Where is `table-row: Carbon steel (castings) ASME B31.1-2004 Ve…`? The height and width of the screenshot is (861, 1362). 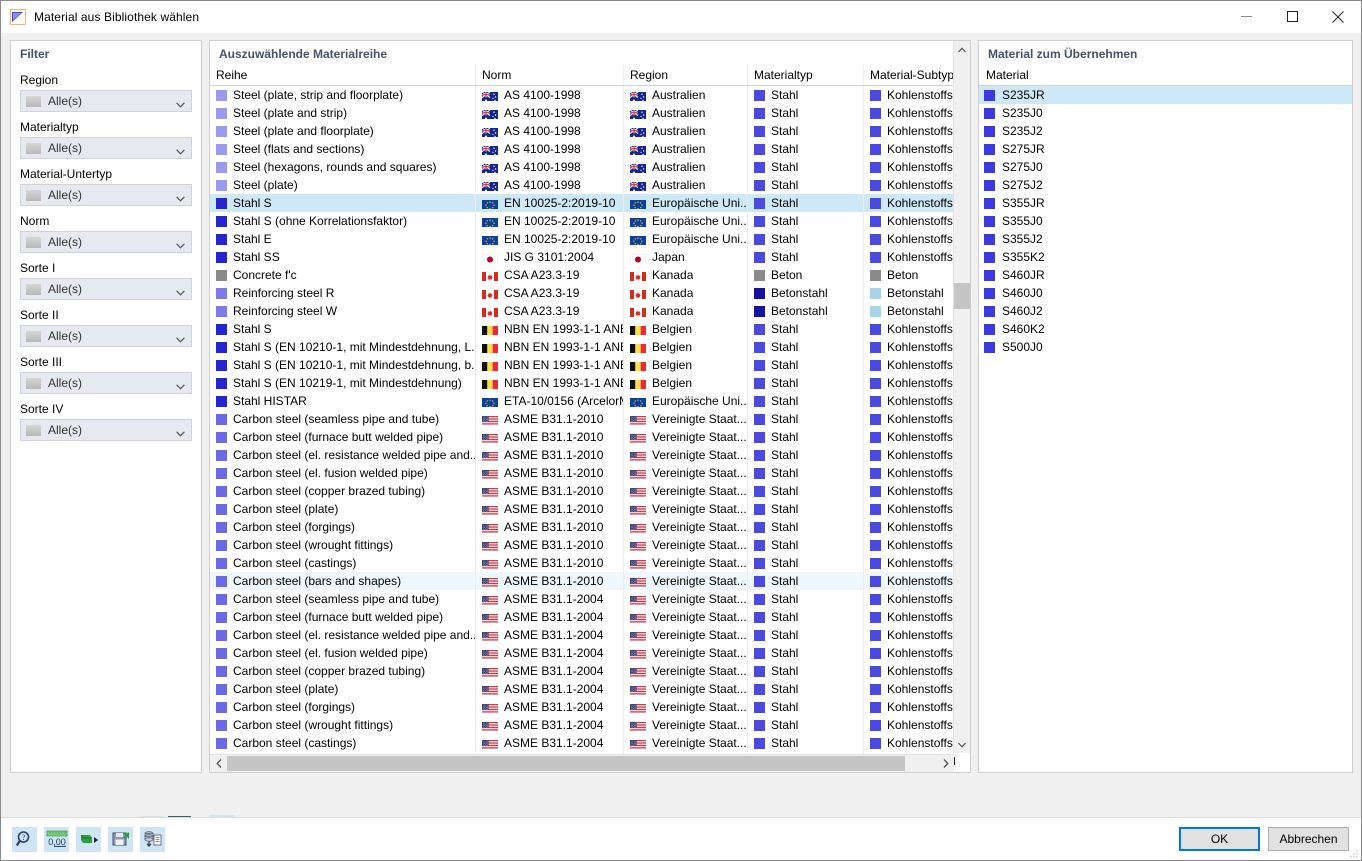
table-row: Carbon steel (castings) ASME B31.1-2004 Ve… is located at coordinates (590, 743).